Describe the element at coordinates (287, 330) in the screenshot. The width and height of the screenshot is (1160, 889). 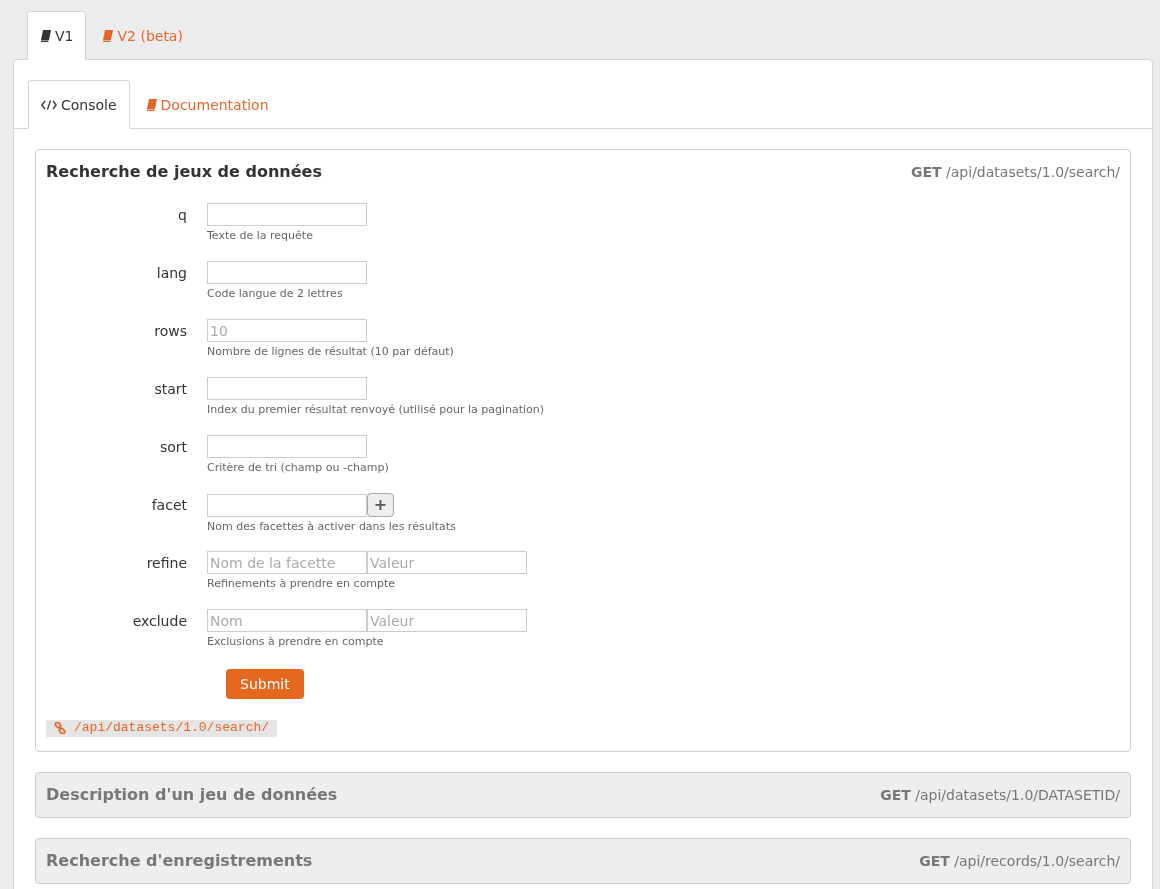
I see `input-field: 10` at that location.